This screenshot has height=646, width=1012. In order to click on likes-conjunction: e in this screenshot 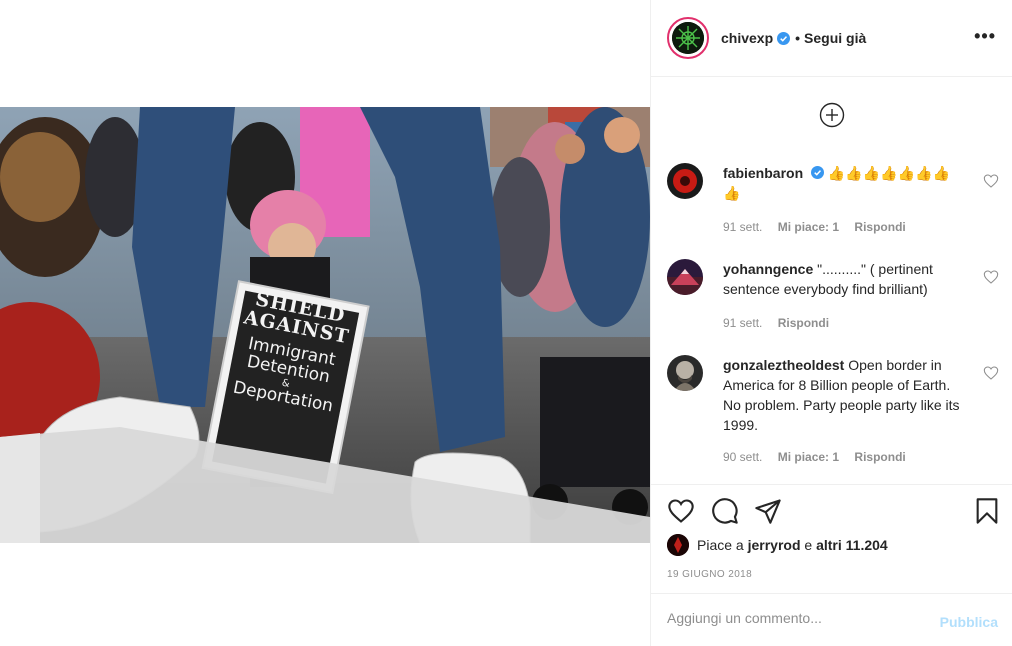, I will do `click(808, 545)`.